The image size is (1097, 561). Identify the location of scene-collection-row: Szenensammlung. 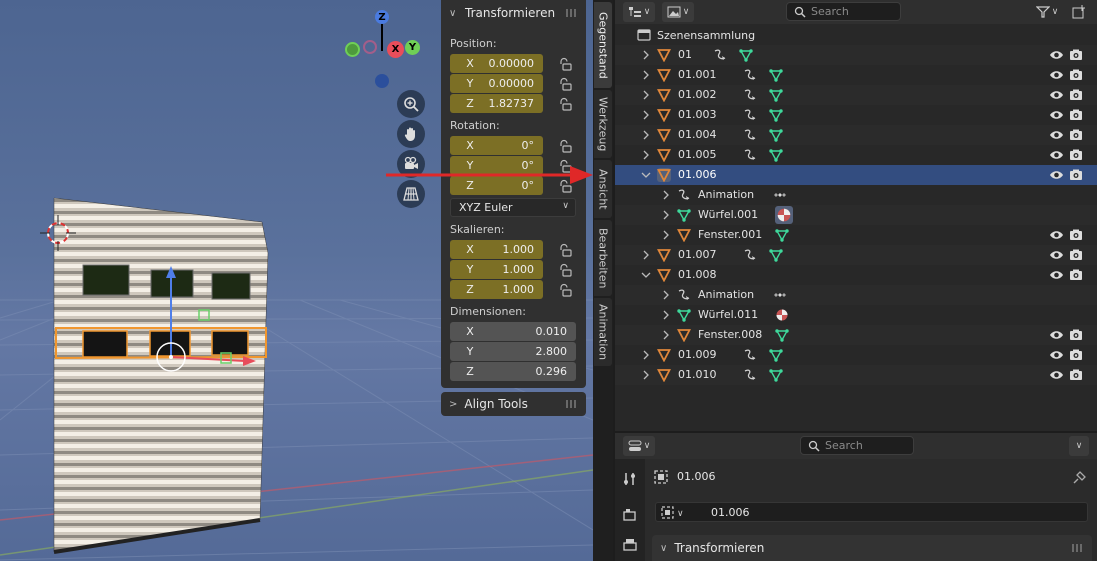
(856, 35).